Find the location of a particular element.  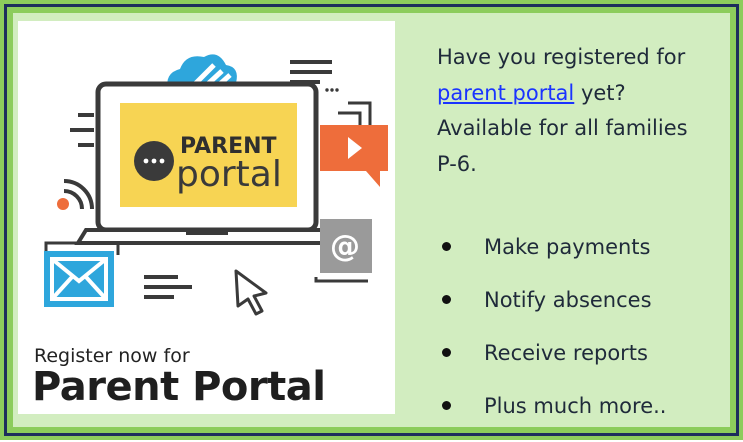

speech-dots-icon is located at coordinates (154, 161).